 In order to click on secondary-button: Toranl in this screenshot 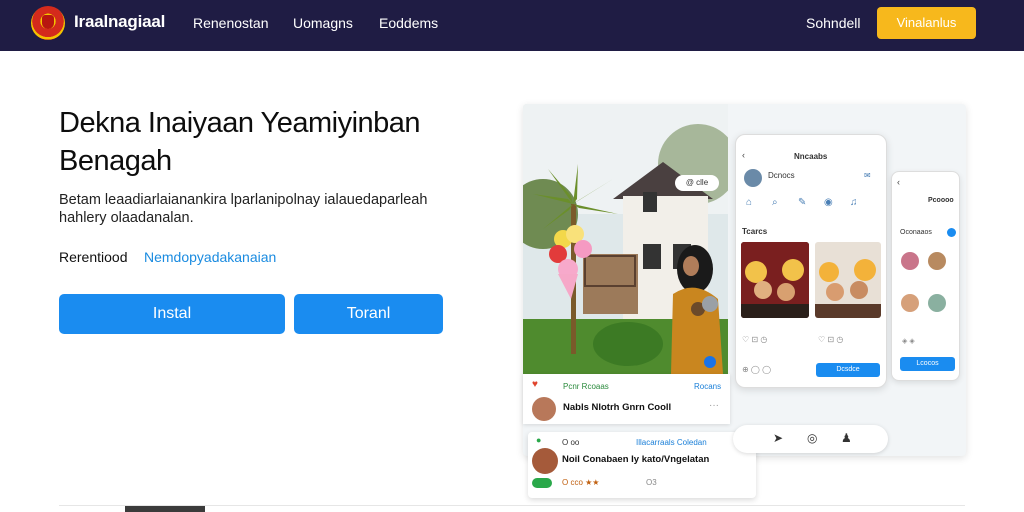, I will do `click(368, 314)`.